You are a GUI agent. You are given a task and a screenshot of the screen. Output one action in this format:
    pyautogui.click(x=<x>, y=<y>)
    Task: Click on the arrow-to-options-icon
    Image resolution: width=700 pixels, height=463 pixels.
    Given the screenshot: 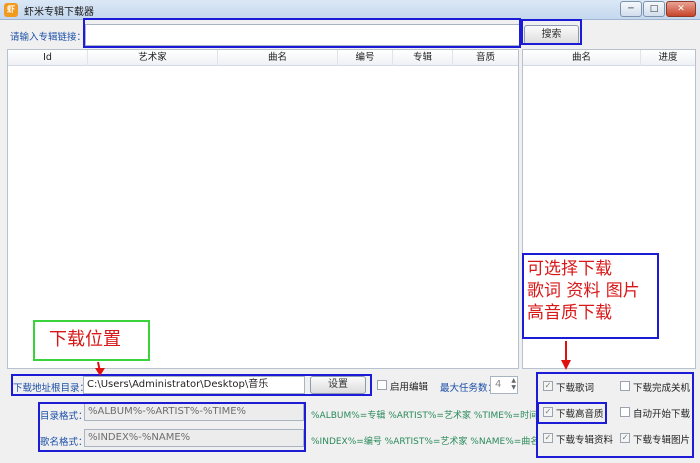 What is the action you would take?
    pyautogui.click(x=566, y=355)
    